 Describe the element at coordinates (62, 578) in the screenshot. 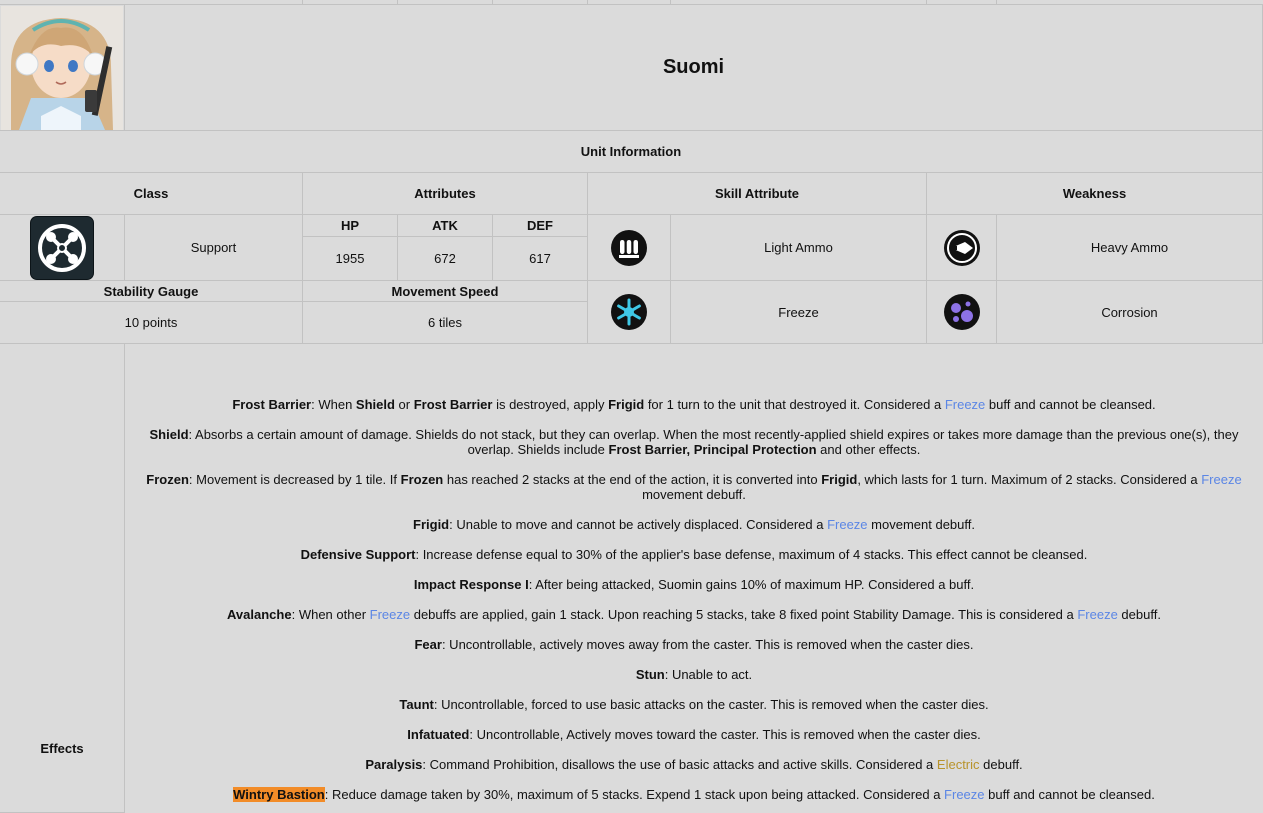

I see `effects-label: Effects` at that location.